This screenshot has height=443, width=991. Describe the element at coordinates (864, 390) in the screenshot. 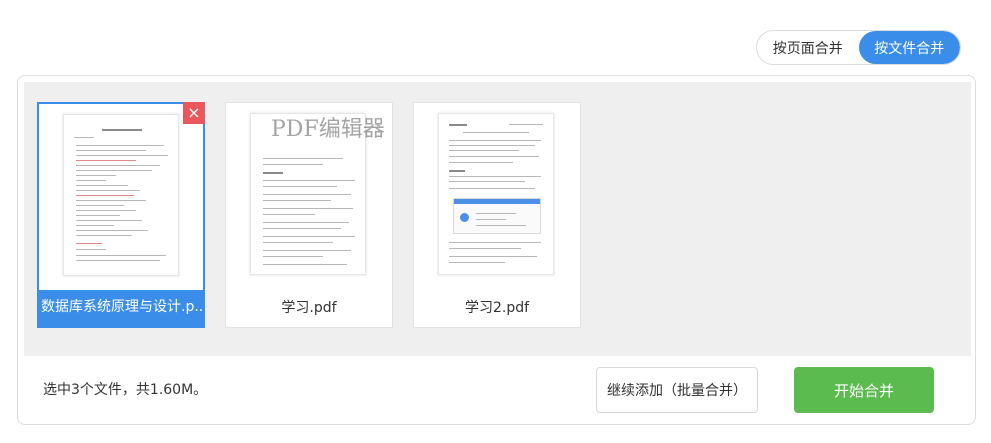

I see `start-merge-button: 开始合并` at that location.